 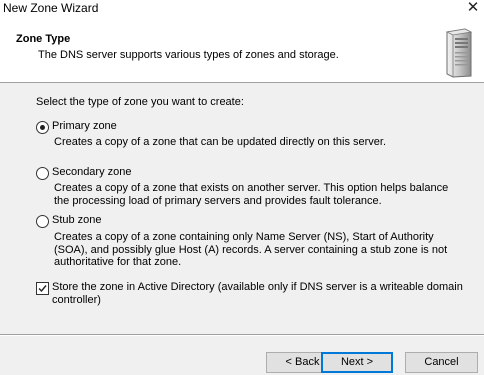 I want to click on page-title: Zone Type, so click(x=43, y=39).